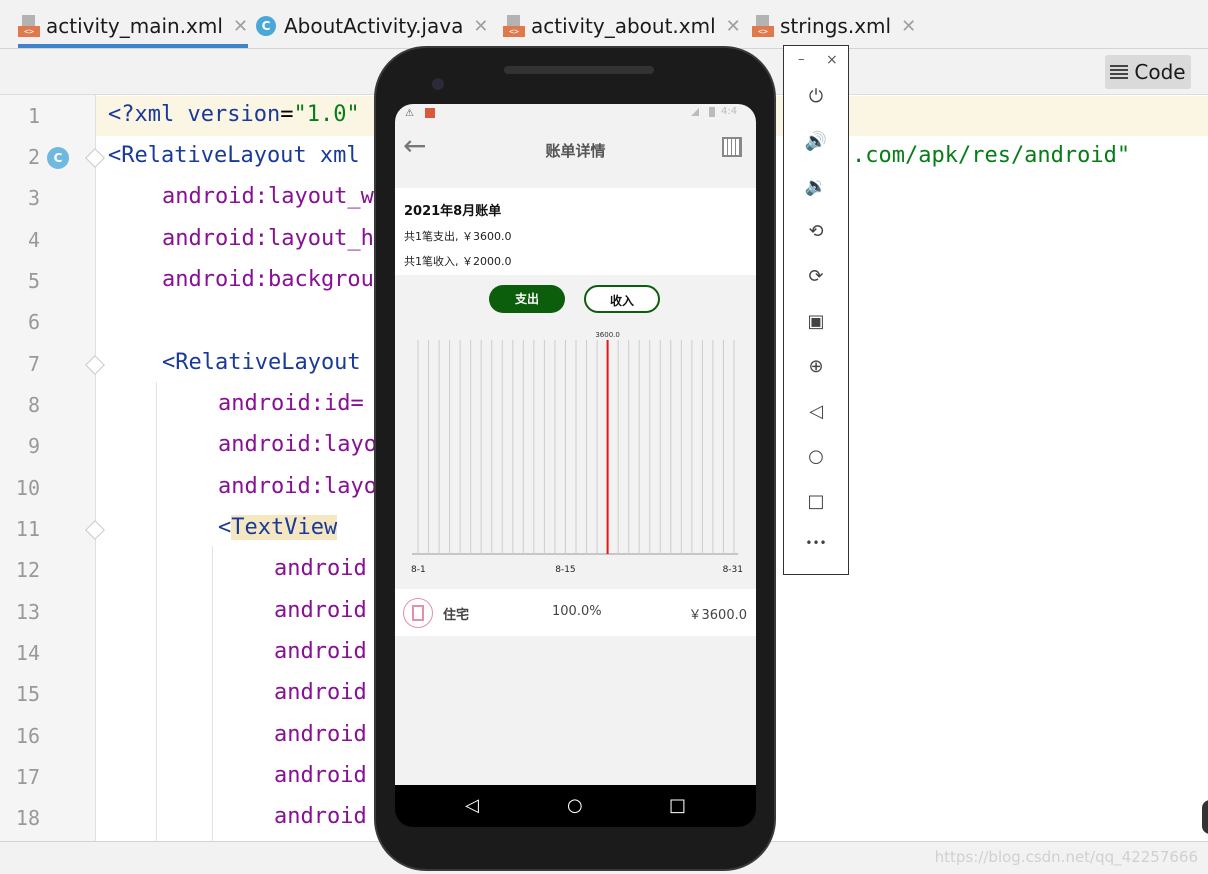 The width and height of the screenshot is (1208, 874). Describe the element at coordinates (418, 613) in the screenshot. I see `house-icon` at that location.